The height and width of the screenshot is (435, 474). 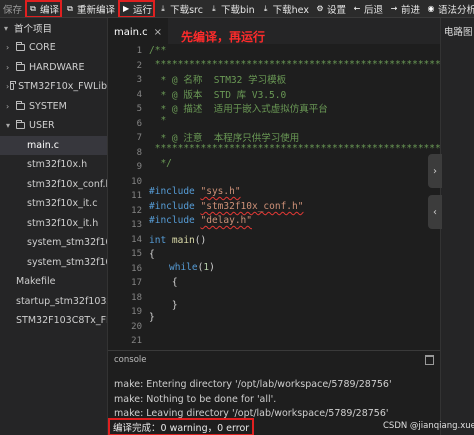 What do you see at coordinates (226, 206) in the screenshot?
I see `code-line-include: #include "stm32f10x_conf.h"` at bounding box center [226, 206].